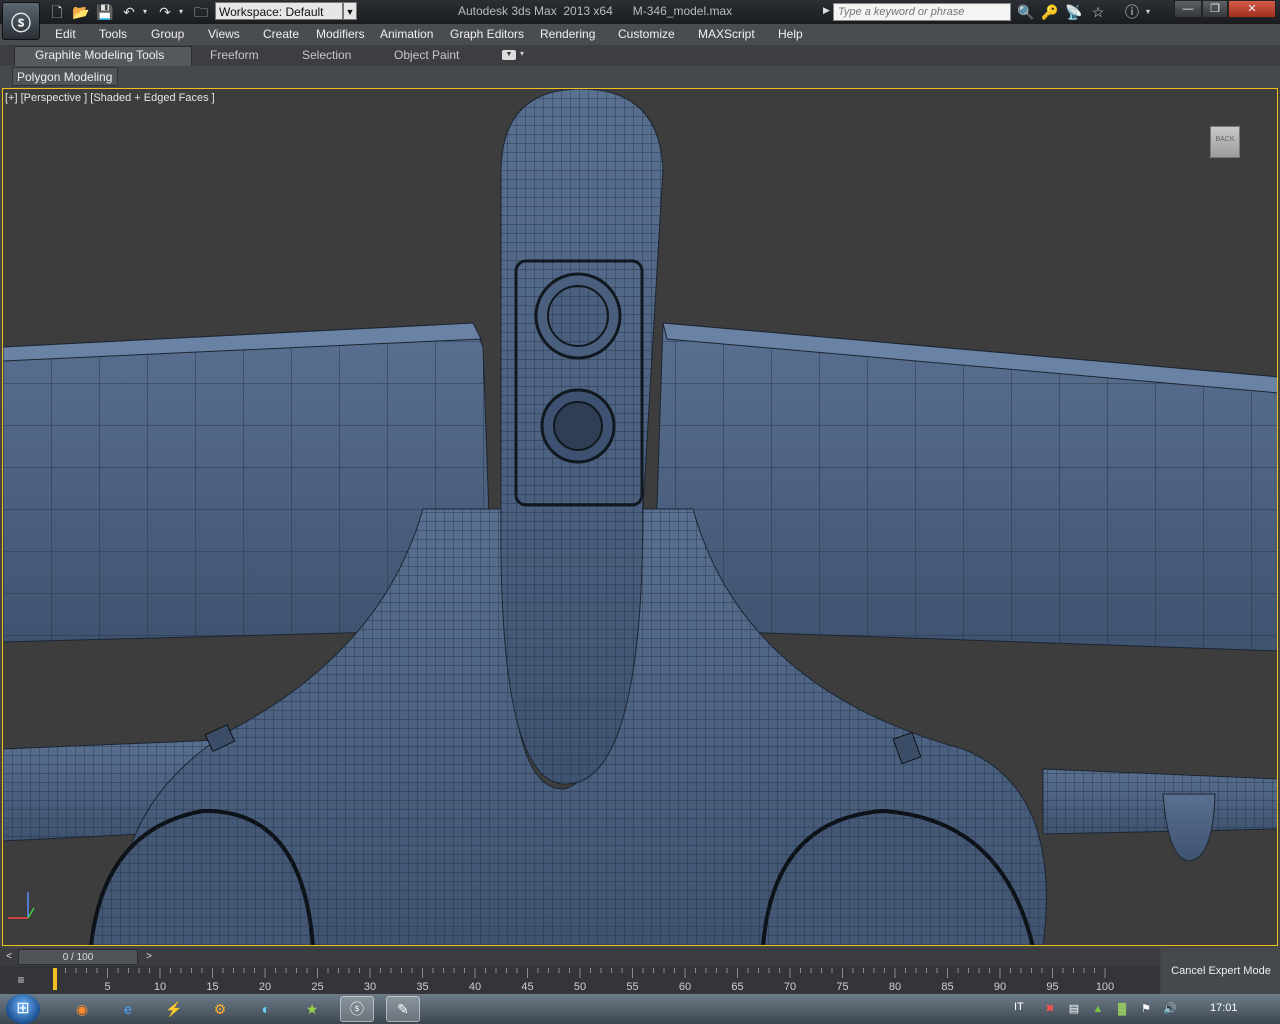 The image size is (1280, 1024). Describe the element at coordinates (922, 12) in the screenshot. I see `search-input` at that location.